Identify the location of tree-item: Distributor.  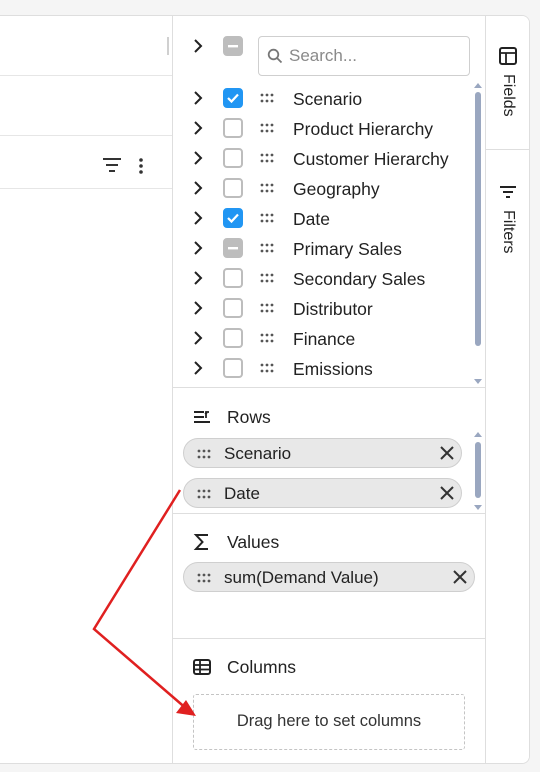
(323, 308).